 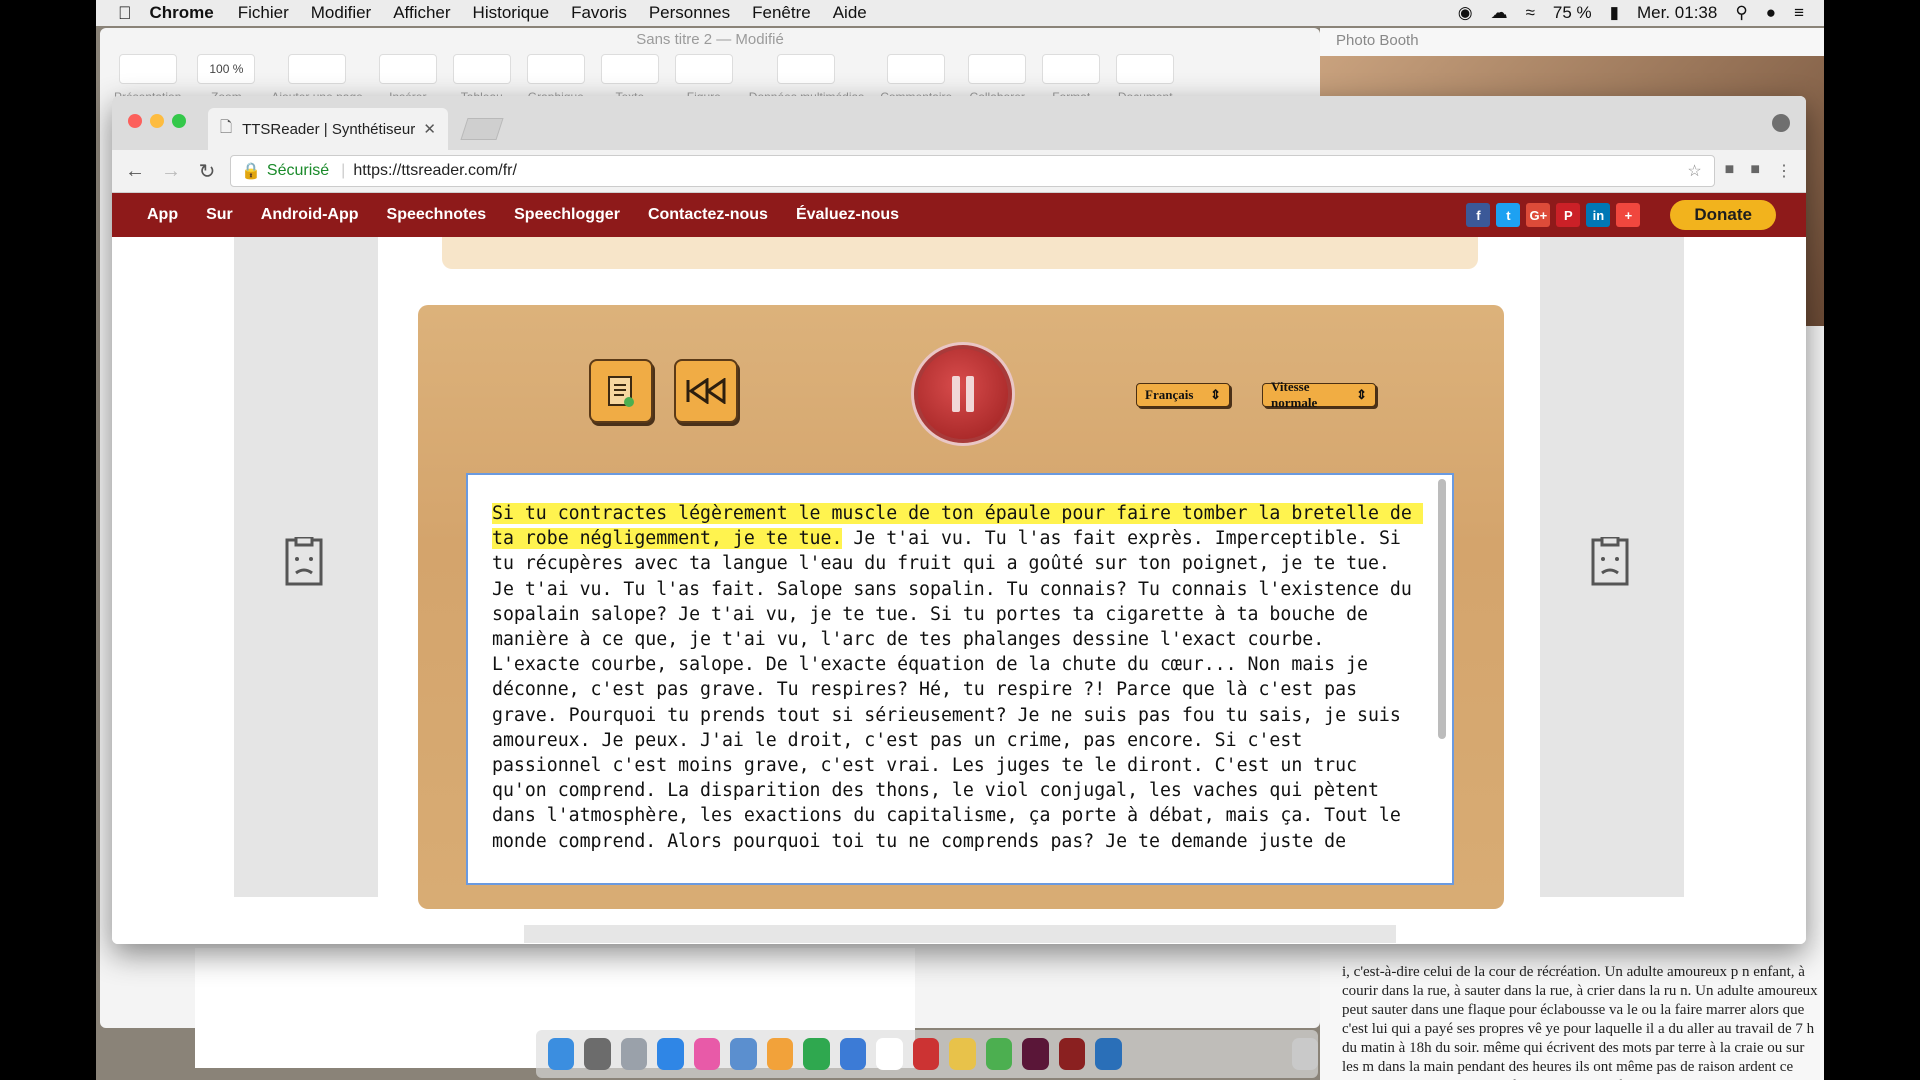 I want to click on tab-ttsreader: 🗋 TTSReader | Synthétiseur voc ✕, so click(x=328, y=129).